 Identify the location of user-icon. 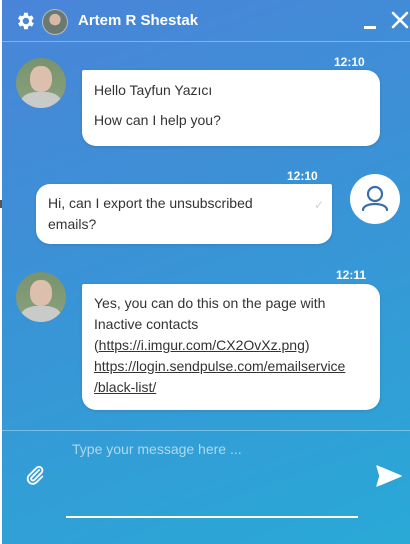
(375, 198).